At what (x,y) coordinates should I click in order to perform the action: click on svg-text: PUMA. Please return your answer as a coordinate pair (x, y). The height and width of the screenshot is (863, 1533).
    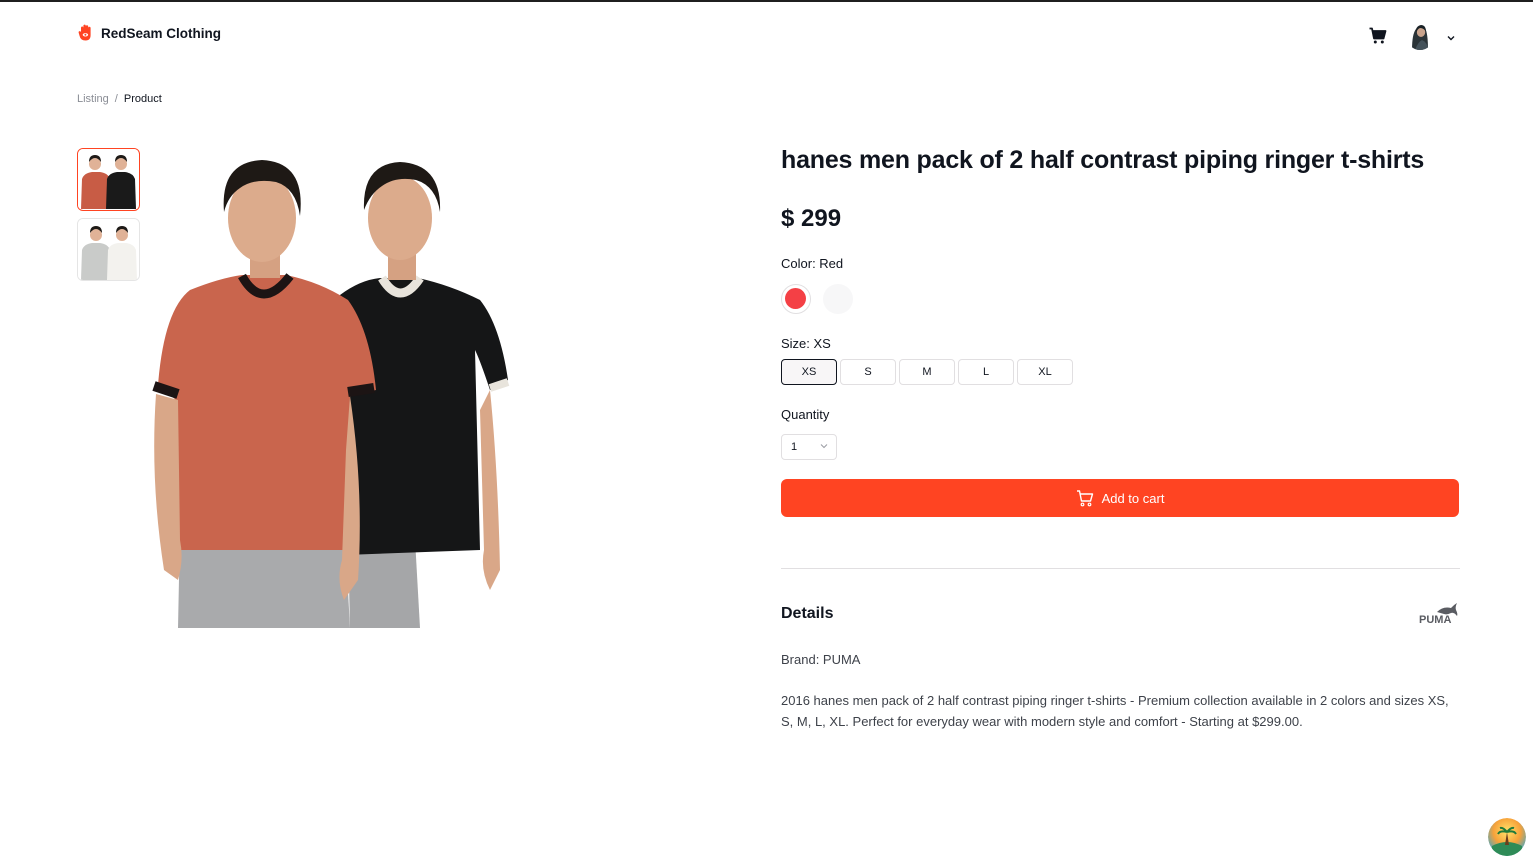
    Looking at the image, I should click on (1435, 620).